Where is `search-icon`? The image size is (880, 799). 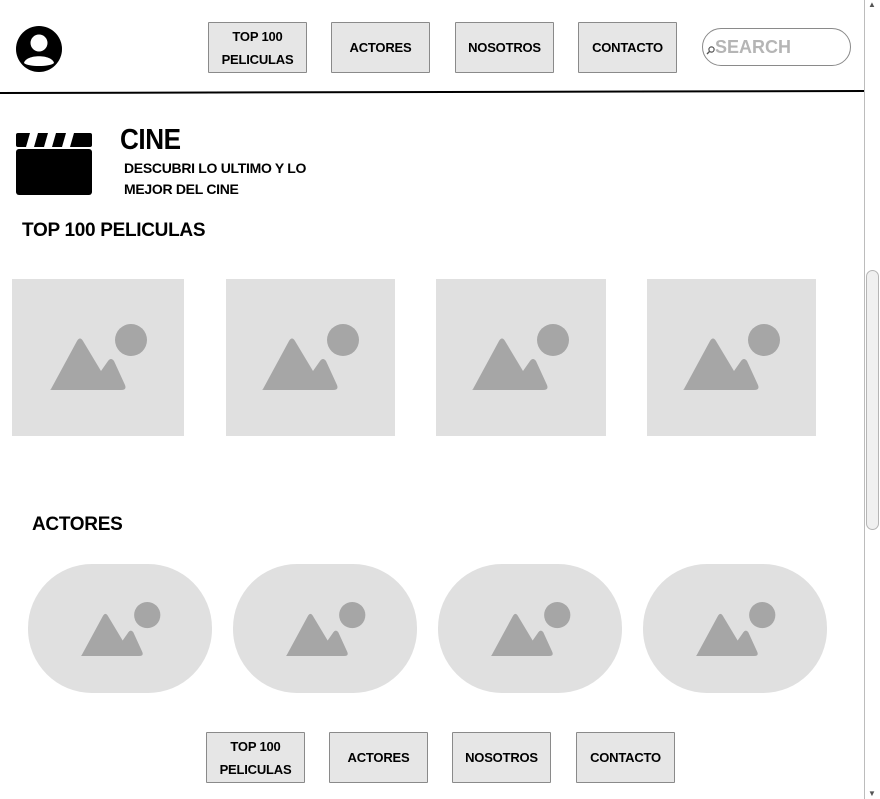
search-icon is located at coordinates (710, 51).